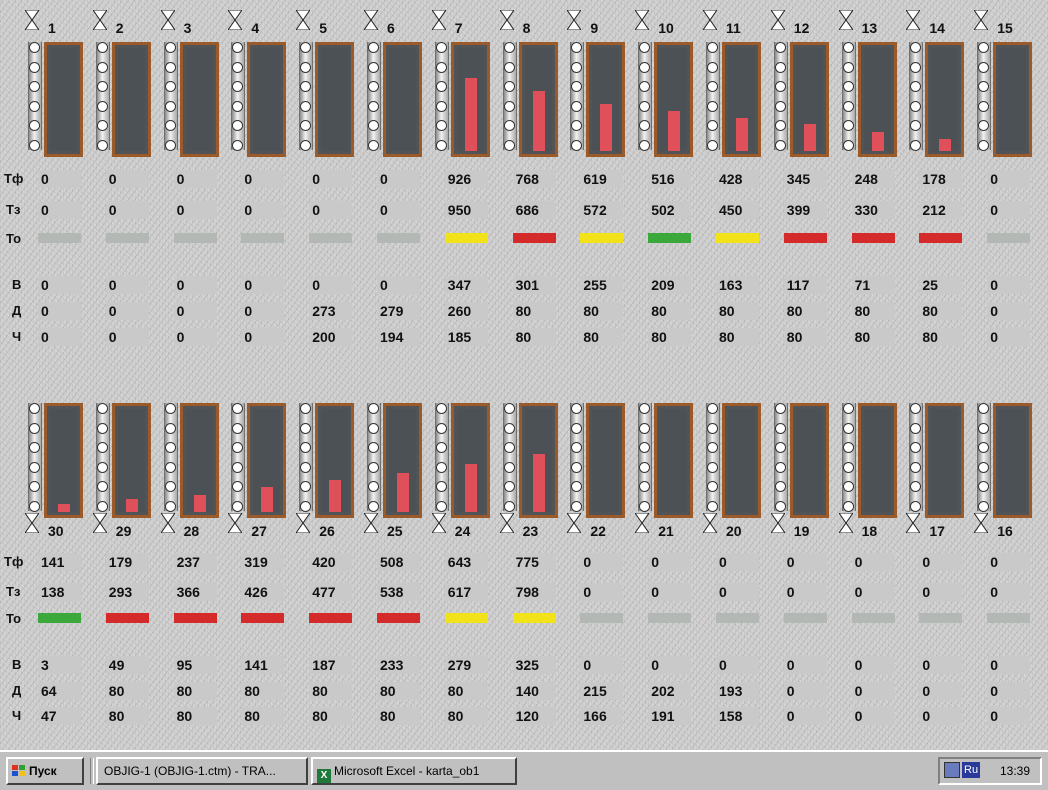 The image size is (1048, 790). What do you see at coordinates (873, 179) in the screenshot?
I see `top-tf-value: 248` at bounding box center [873, 179].